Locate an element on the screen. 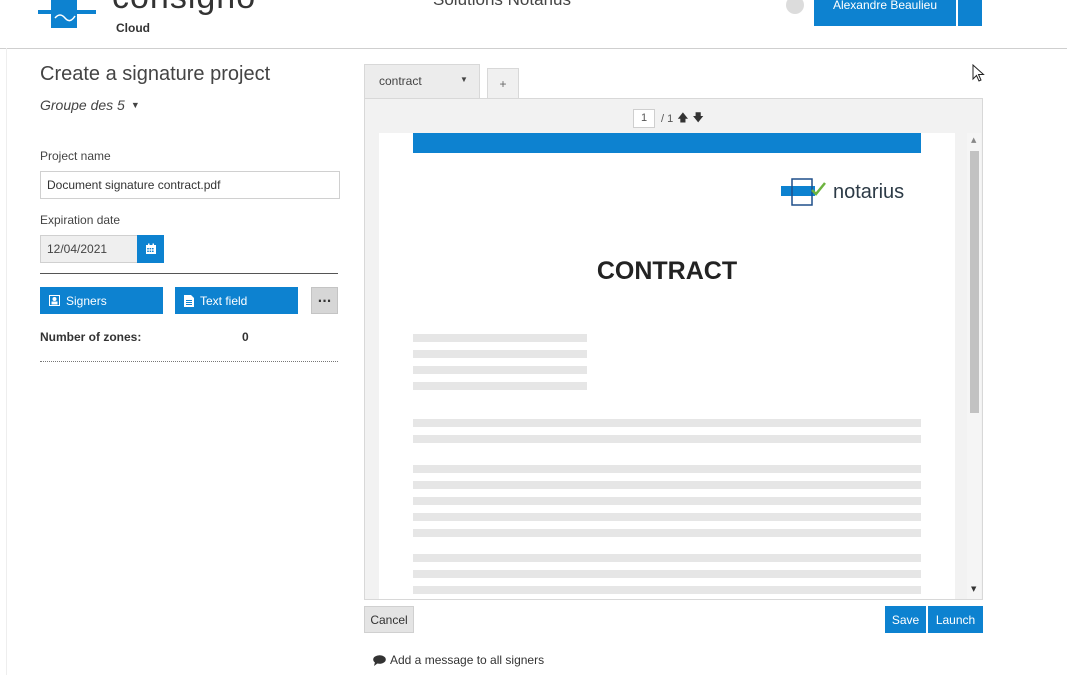  logo-subtitle: Cloud is located at coordinates (133, 28).